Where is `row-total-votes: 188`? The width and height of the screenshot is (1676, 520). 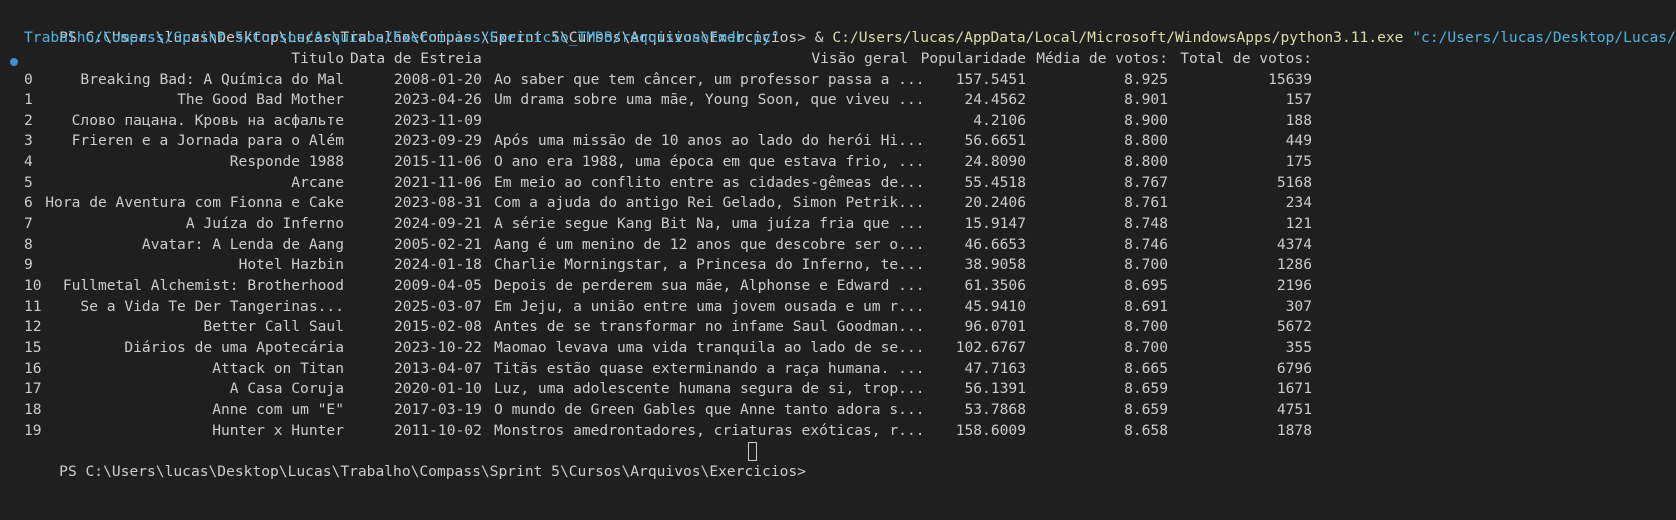 row-total-votes: 188 is located at coordinates (1298, 120).